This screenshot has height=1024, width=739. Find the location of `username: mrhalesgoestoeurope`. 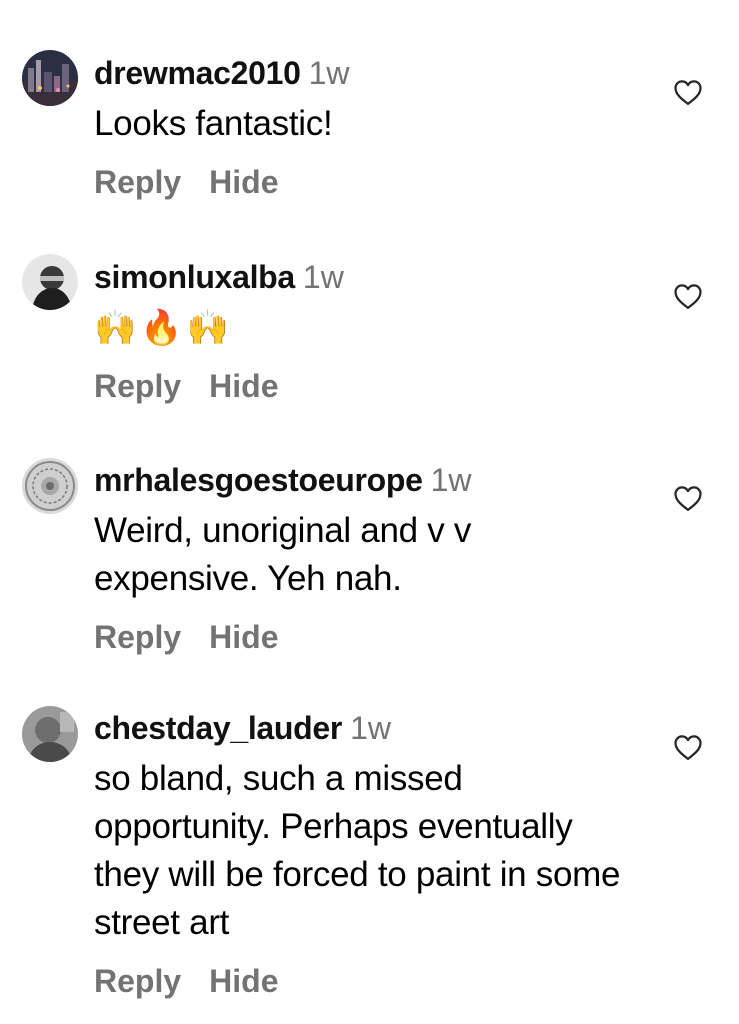

username: mrhalesgoestoeurope is located at coordinates (258, 480).